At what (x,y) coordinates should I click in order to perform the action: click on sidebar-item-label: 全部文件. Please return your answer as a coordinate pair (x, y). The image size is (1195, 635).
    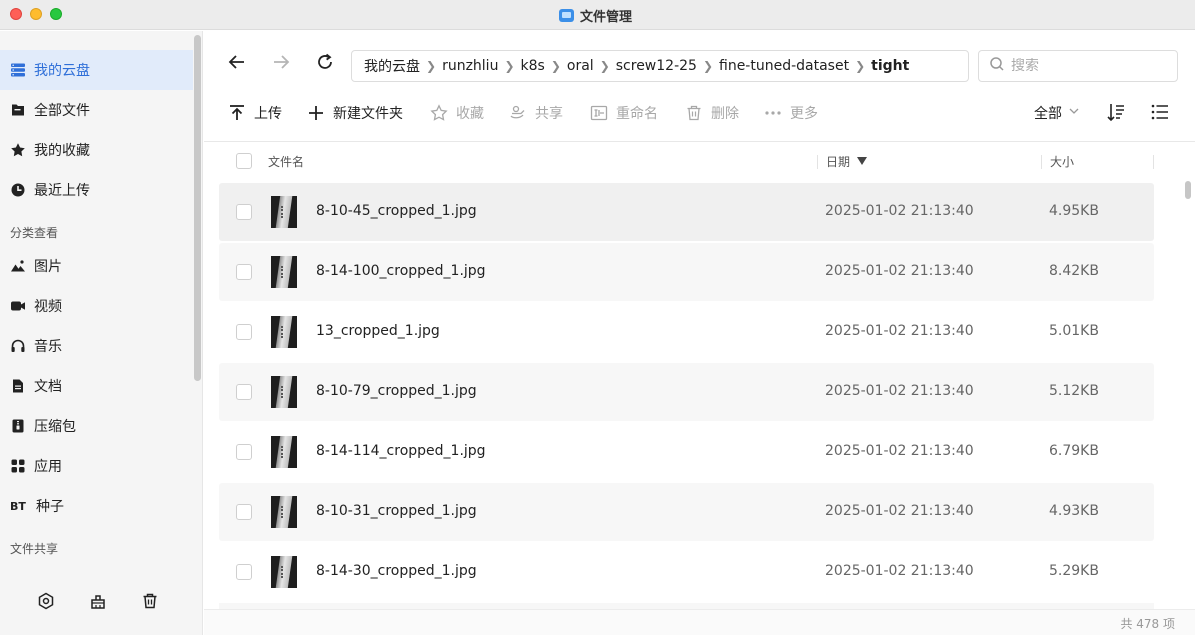
    Looking at the image, I should click on (62, 111).